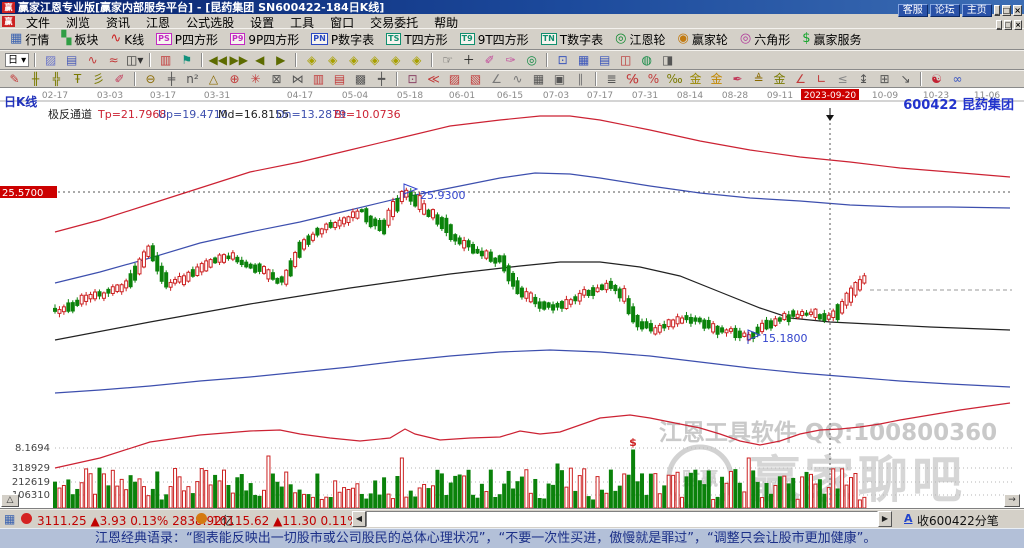 The width and height of the screenshot is (1024, 548). What do you see at coordinates (831, 39) in the screenshot?
I see `toolbar-item-winner-service: $ 赢家服务` at bounding box center [831, 39].